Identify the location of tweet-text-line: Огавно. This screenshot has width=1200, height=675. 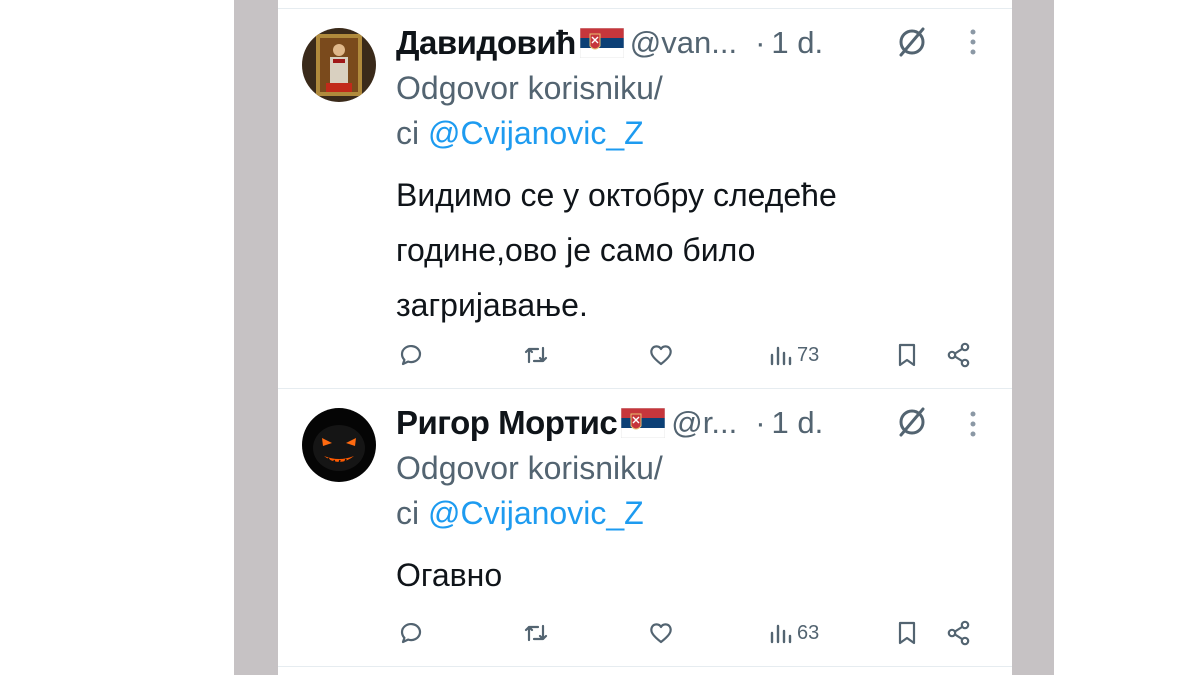
(449, 575).